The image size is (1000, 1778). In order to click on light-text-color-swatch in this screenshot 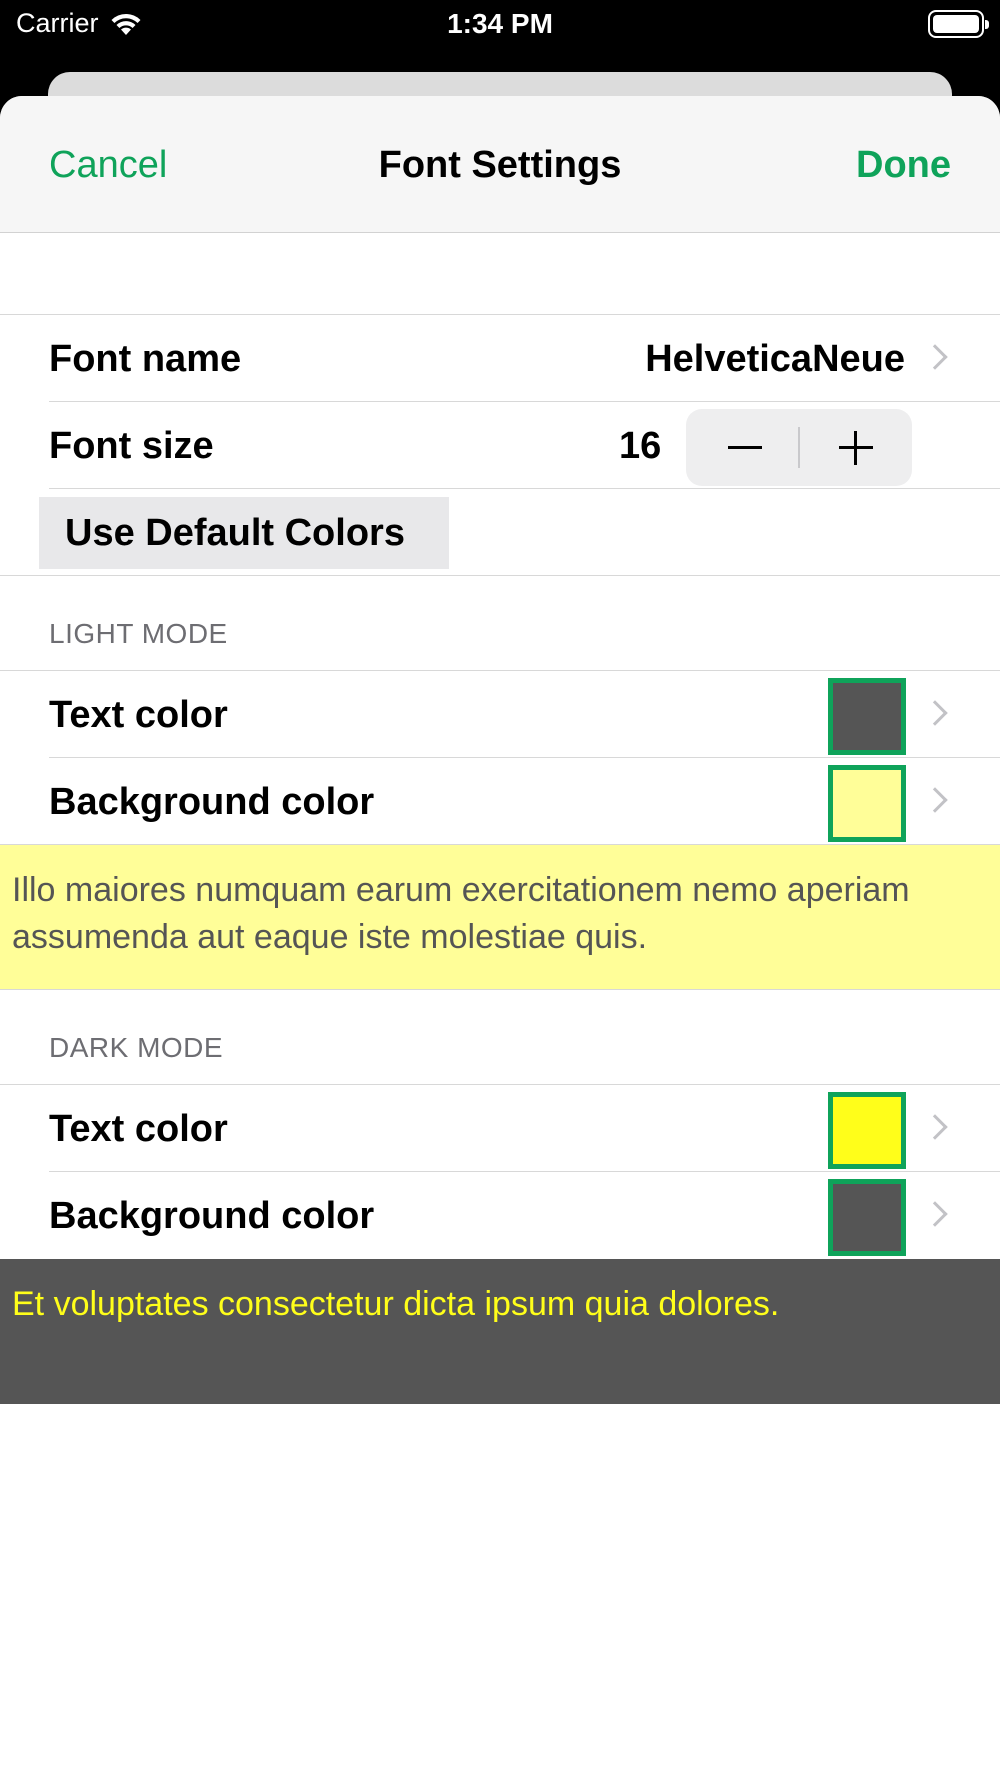, I will do `click(867, 716)`.